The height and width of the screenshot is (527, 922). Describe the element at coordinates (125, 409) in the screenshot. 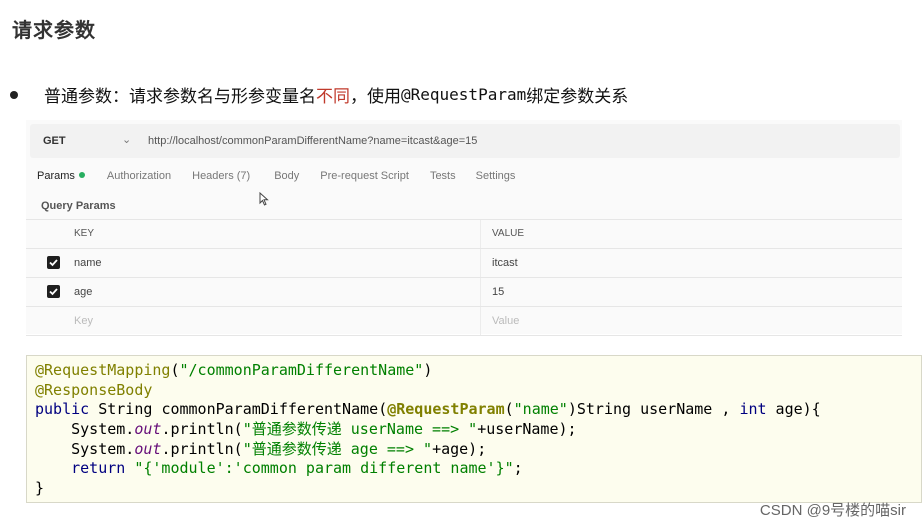

I see `type-name: String` at that location.